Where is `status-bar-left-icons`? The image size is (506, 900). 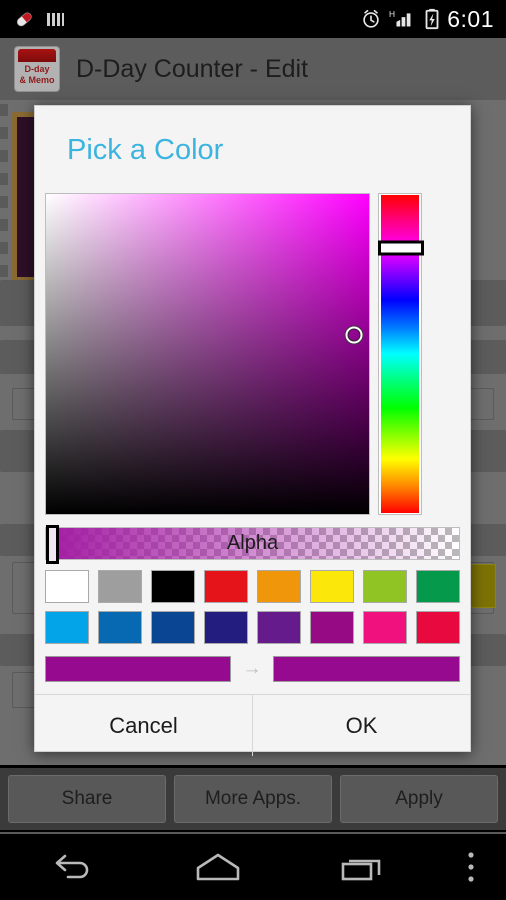 status-bar-left-icons is located at coordinates (33, 19).